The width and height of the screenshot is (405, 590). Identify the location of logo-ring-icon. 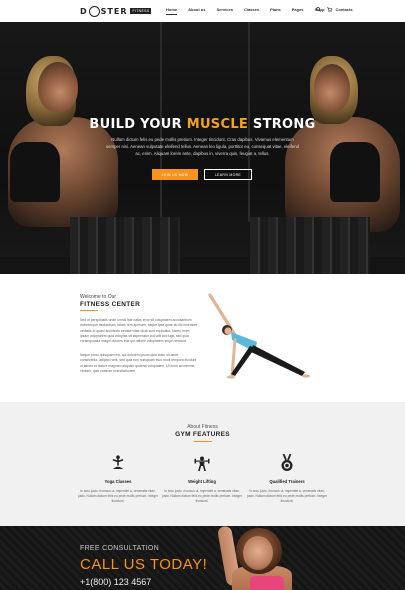
(94, 11).